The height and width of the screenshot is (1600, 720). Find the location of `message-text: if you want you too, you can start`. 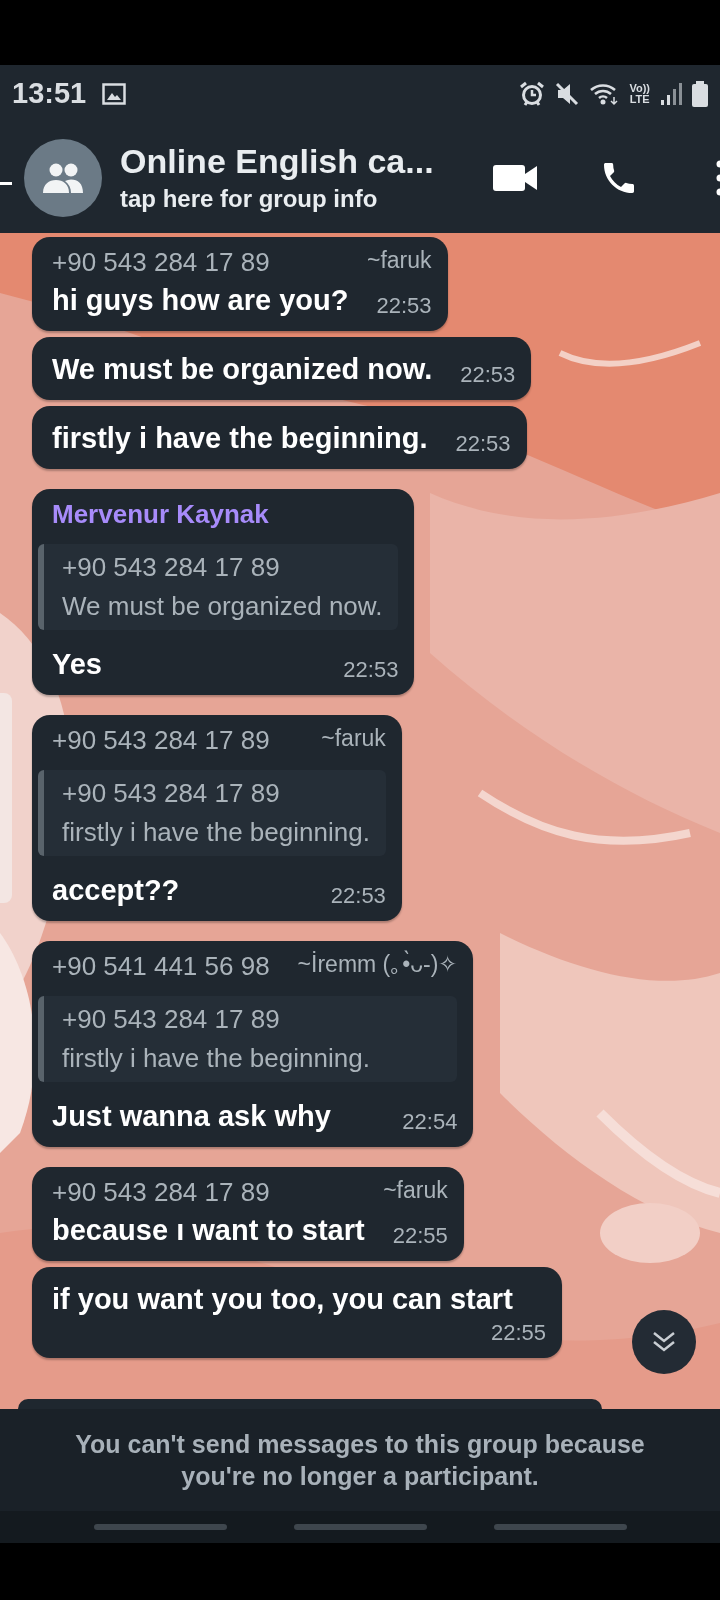

message-text: if you want you too, you can start is located at coordinates (282, 1299).